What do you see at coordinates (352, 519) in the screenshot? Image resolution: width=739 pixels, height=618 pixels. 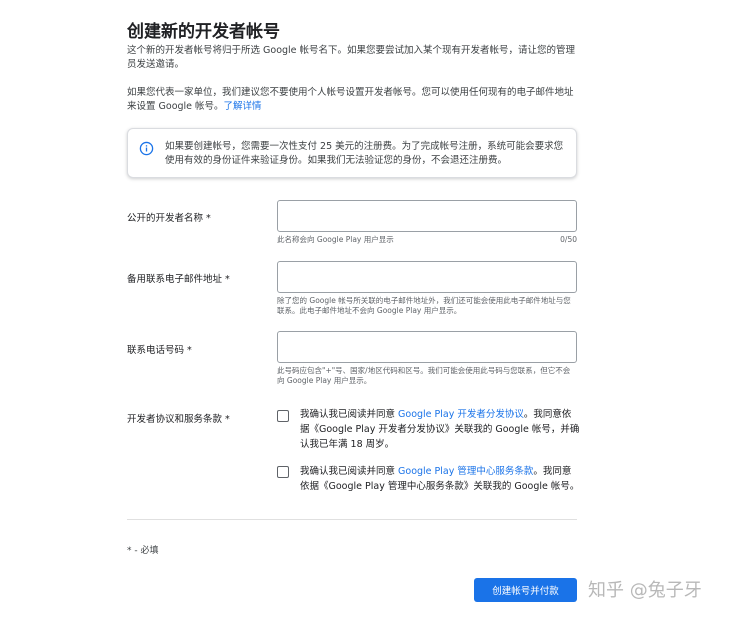 I see `section-divider` at bounding box center [352, 519].